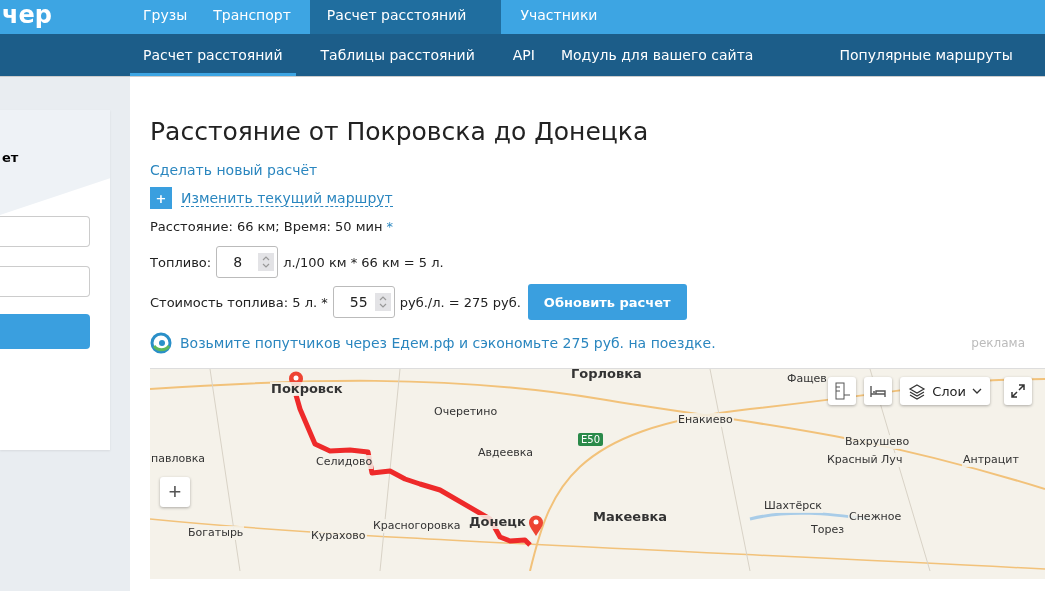 This screenshot has width=1045, height=591. Describe the element at coordinates (397, 55) in the screenshot. I see `subnav-tab: Таблицы расстояний` at that location.